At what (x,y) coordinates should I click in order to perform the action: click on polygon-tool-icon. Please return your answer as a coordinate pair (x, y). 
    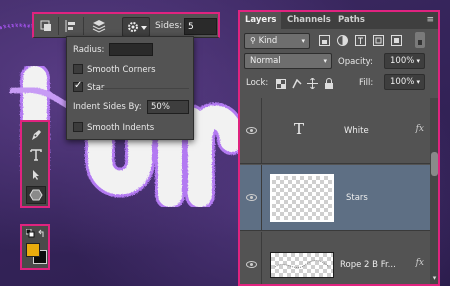
    Looking at the image, I should click on (36, 195).